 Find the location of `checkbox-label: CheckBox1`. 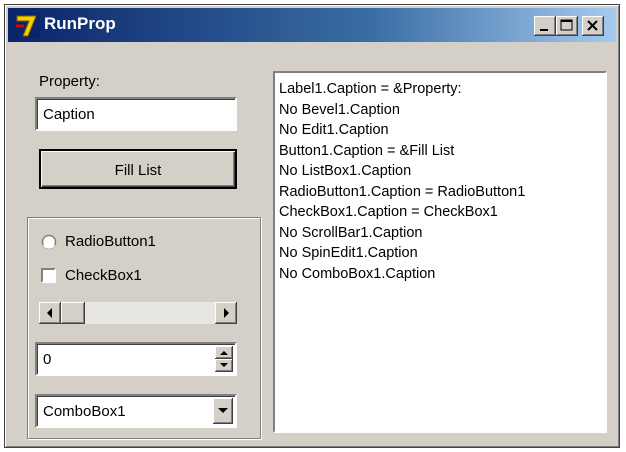

checkbox-label: CheckBox1 is located at coordinates (103, 275).